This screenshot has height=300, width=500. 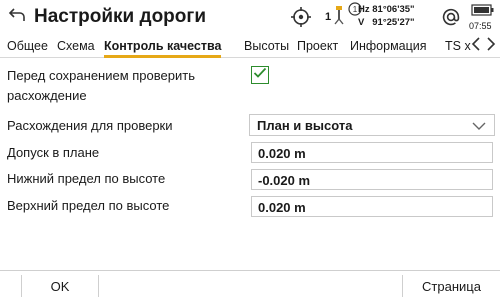 What do you see at coordinates (27, 46) in the screenshot?
I see `tab-general: Общее` at bounding box center [27, 46].